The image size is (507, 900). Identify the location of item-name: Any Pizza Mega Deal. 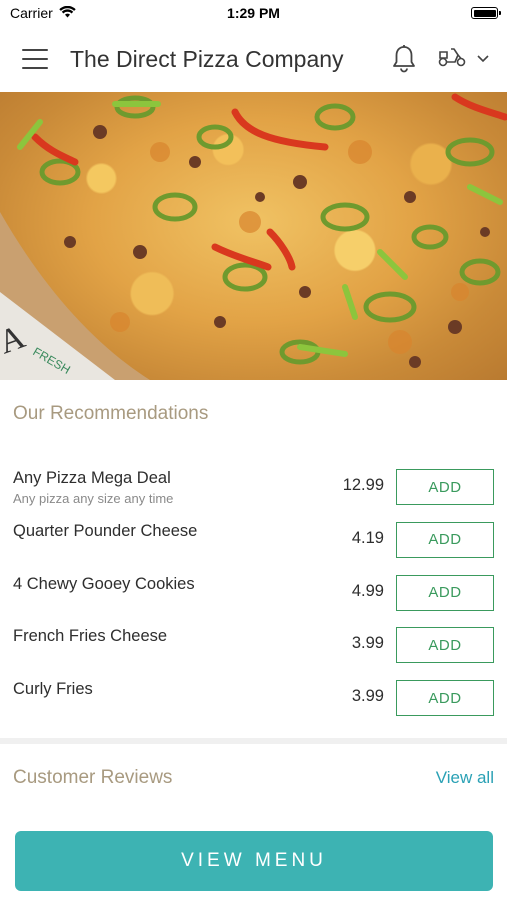
(92, 478).